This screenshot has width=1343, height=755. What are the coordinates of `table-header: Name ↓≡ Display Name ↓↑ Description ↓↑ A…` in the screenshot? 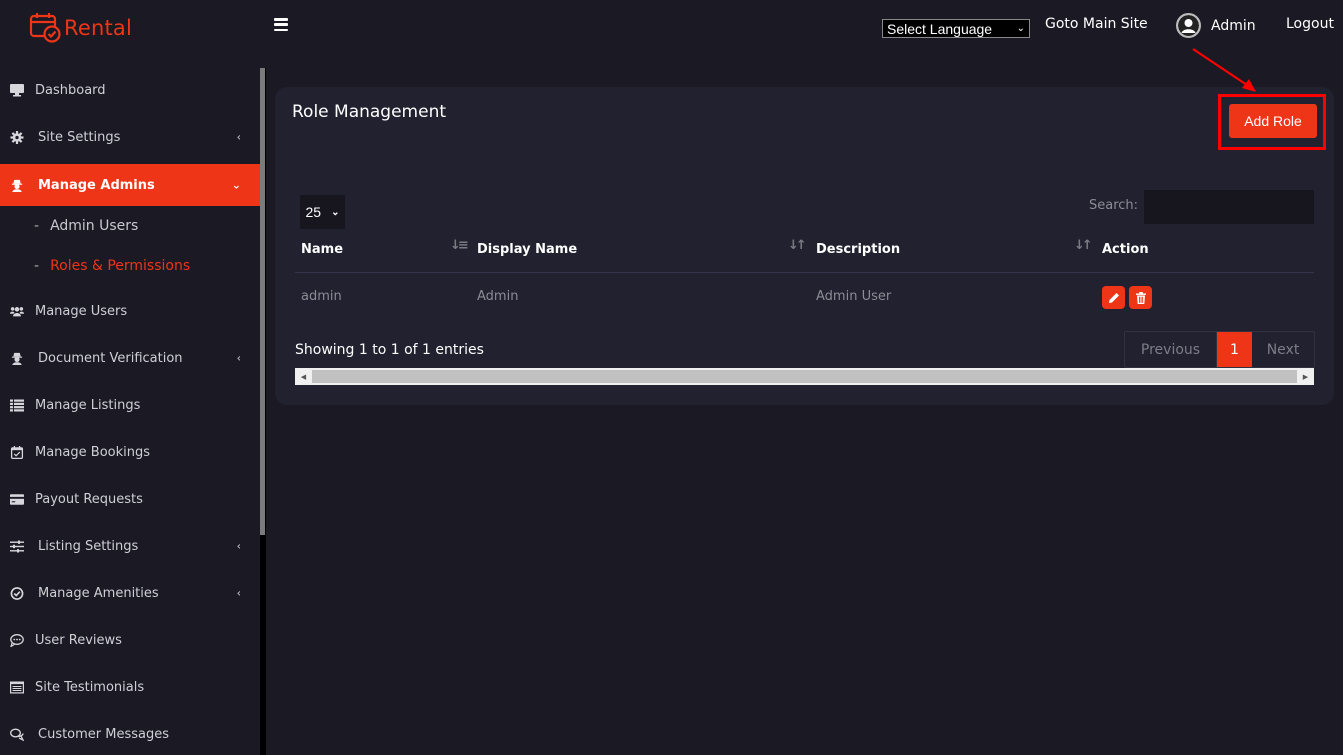 It's located at (804, 253).